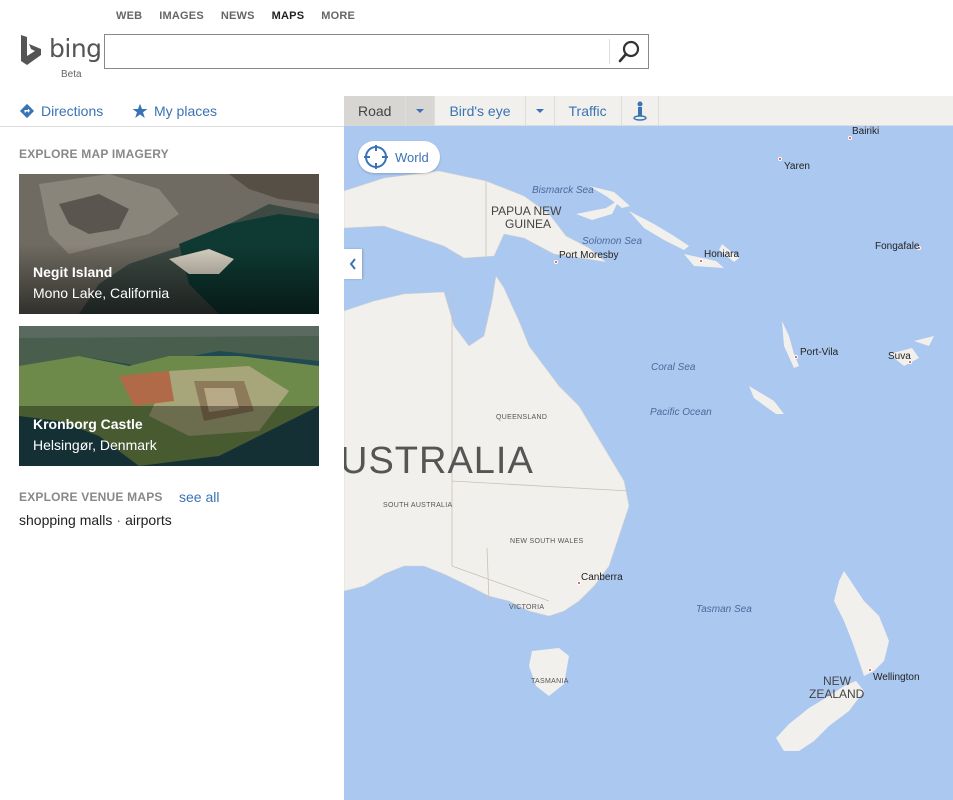 This screenshot has height=800, width=953. I want to click on label-bairiki: Bairiki, so click(866, 131).